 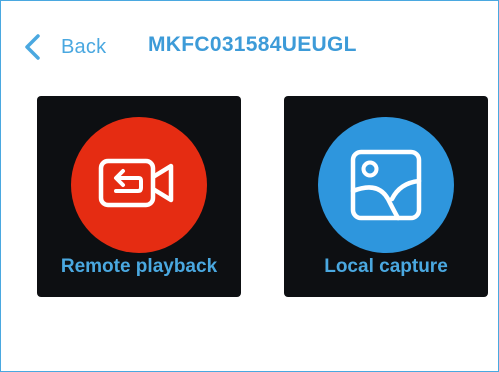 What do you see at coordinates (386, 266) in the screenshot?
I see `local-capture-label: Local capture` at bounding box center [386, 266].